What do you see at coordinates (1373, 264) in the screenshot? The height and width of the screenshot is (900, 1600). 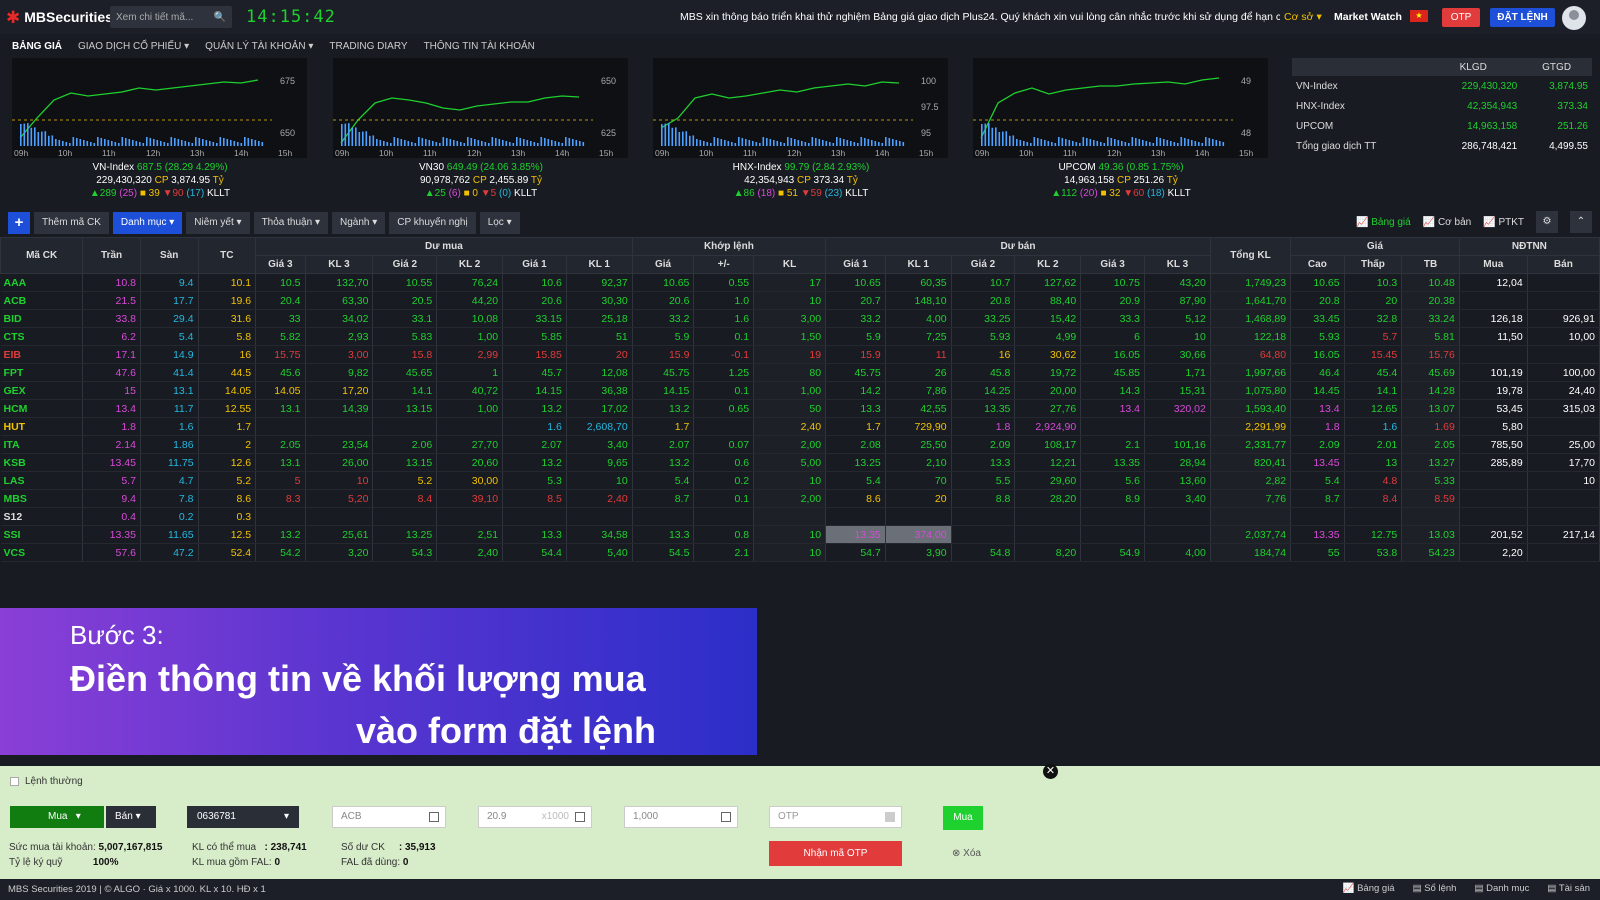 I see `col-header: Thấp` at bounding box center [1373, 264].